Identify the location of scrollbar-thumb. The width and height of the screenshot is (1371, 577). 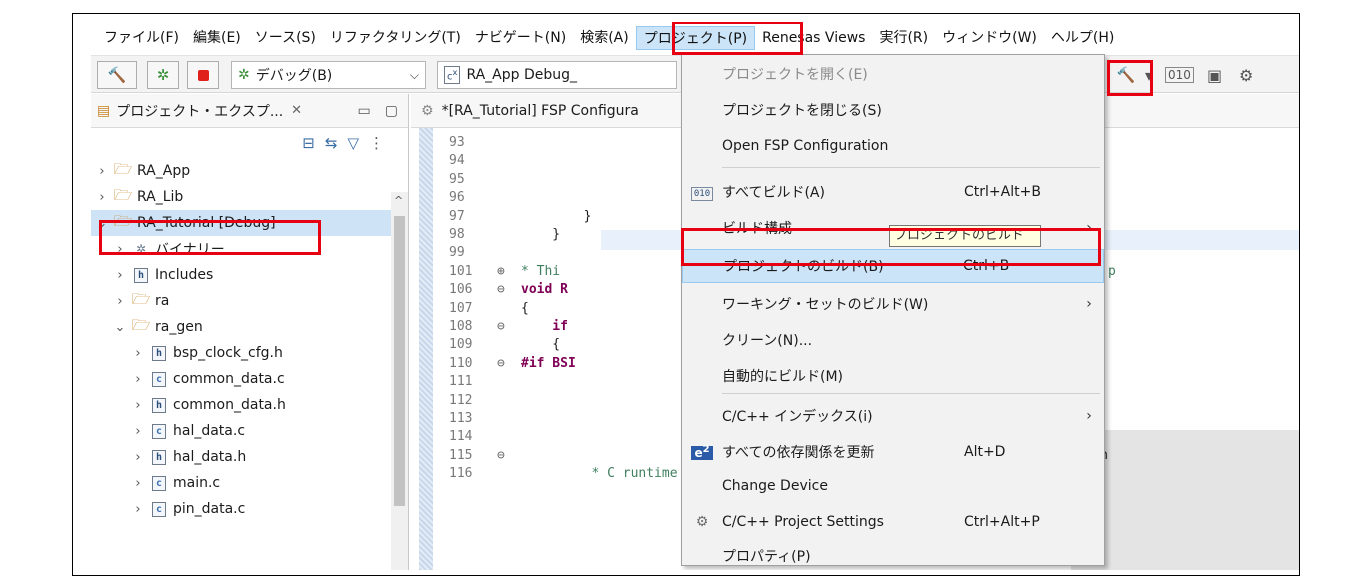
(399, 361).